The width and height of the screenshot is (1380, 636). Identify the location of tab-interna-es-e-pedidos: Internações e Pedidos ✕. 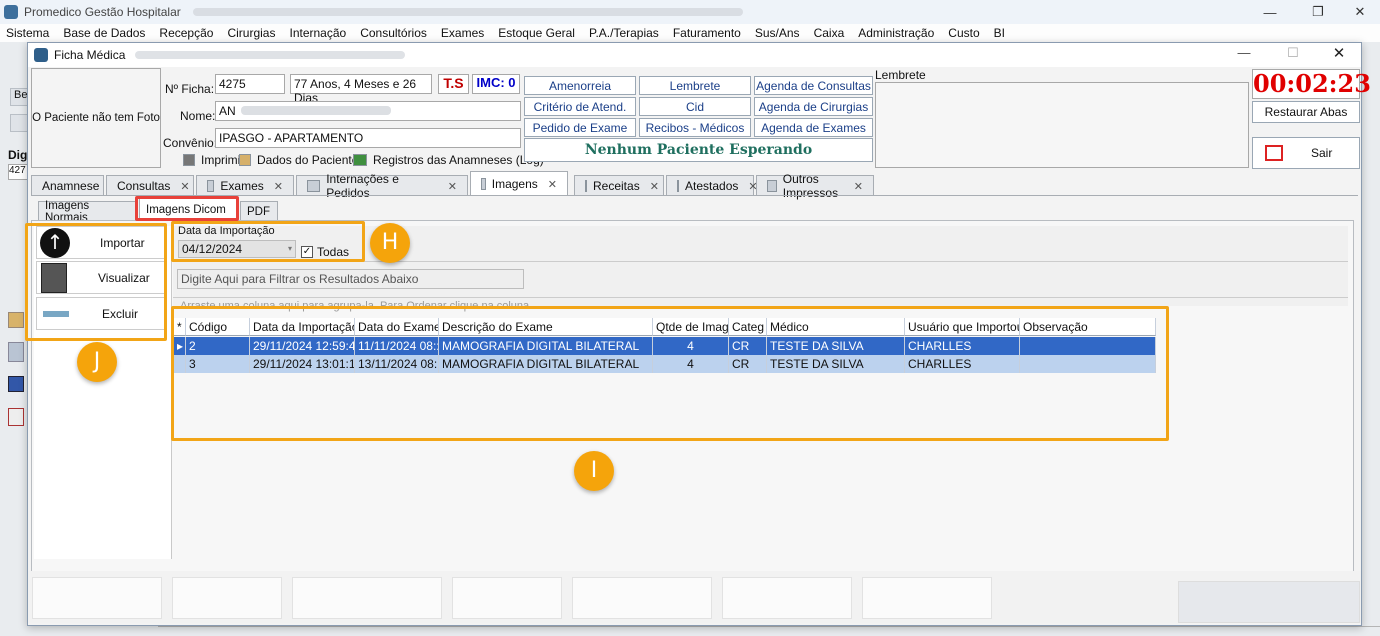
(382, 186).